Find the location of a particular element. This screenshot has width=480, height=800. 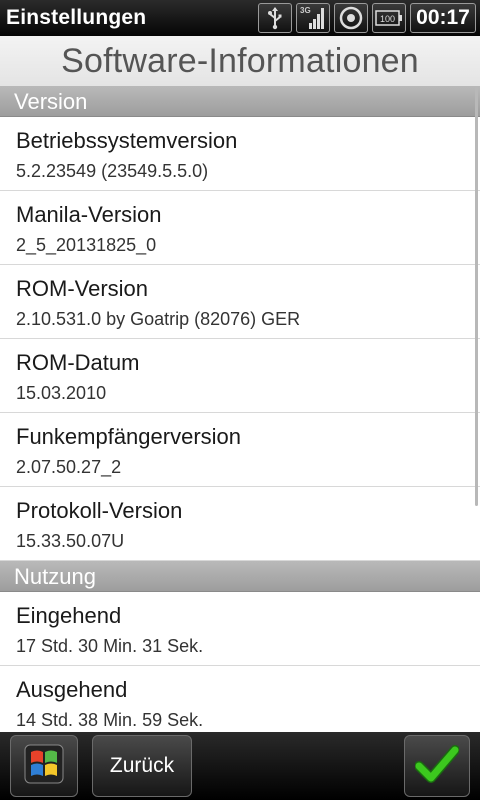

item-value: 2_5_20131825_0 is located at coordinates (86, 245).